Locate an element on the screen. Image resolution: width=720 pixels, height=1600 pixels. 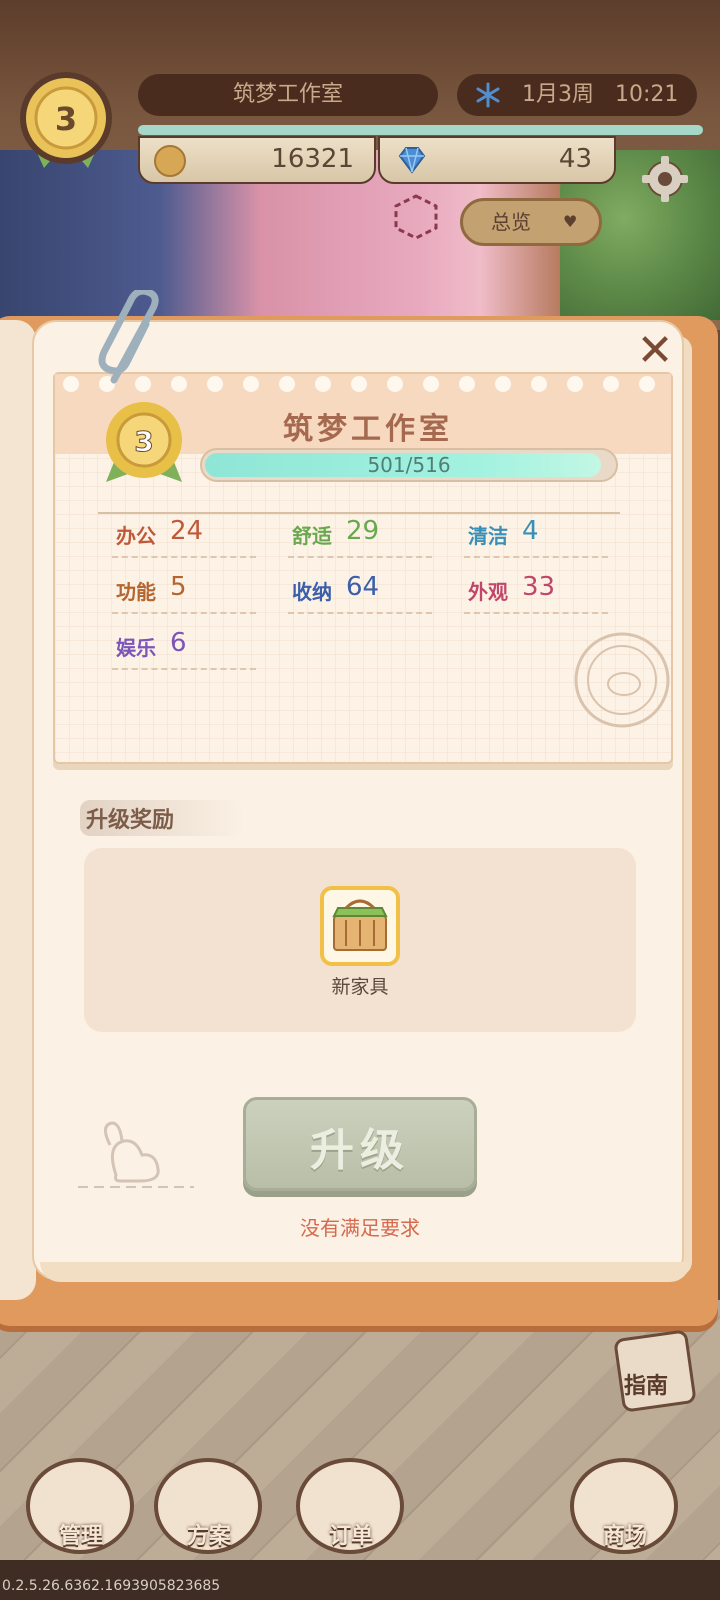
certification-stamp is located at coordinates (622, 680).